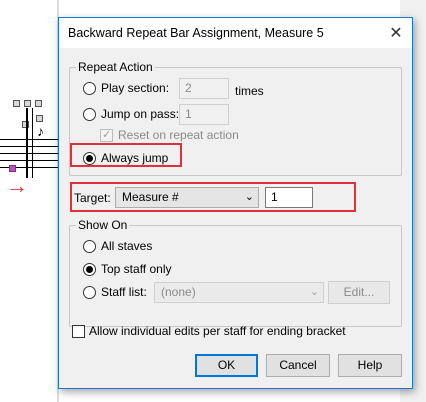 This screenshot has height=402, width=426. I want to click on staff-list-value: (none), so click(178, 292).